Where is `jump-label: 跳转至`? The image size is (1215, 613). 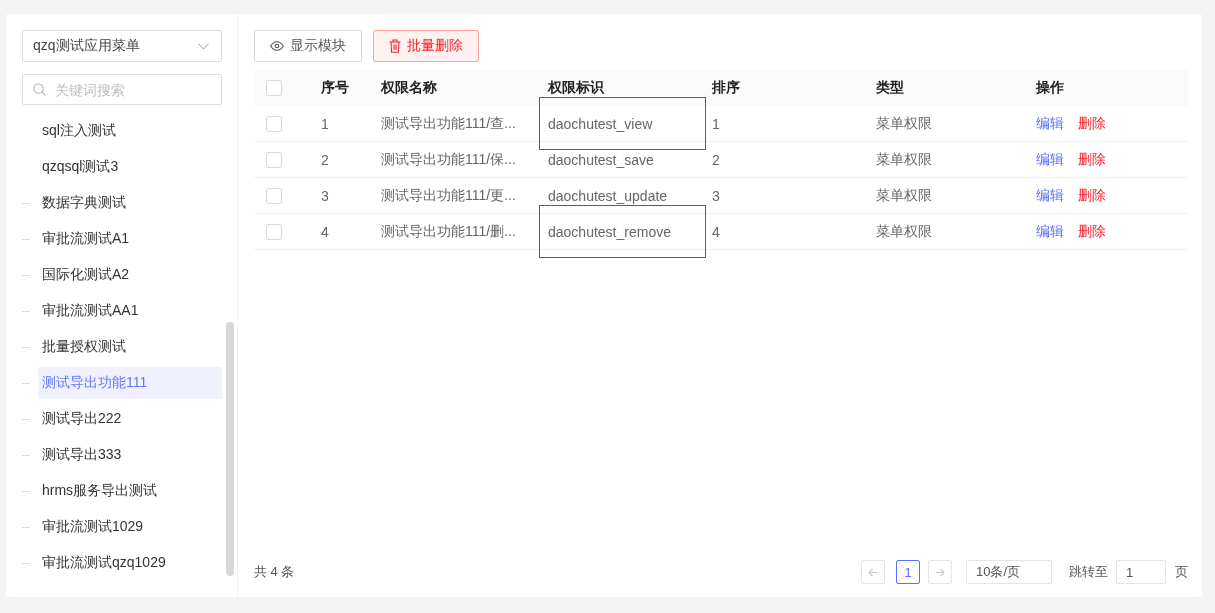 jump-label: 跳转至 is located at coordinates (1088, 572).